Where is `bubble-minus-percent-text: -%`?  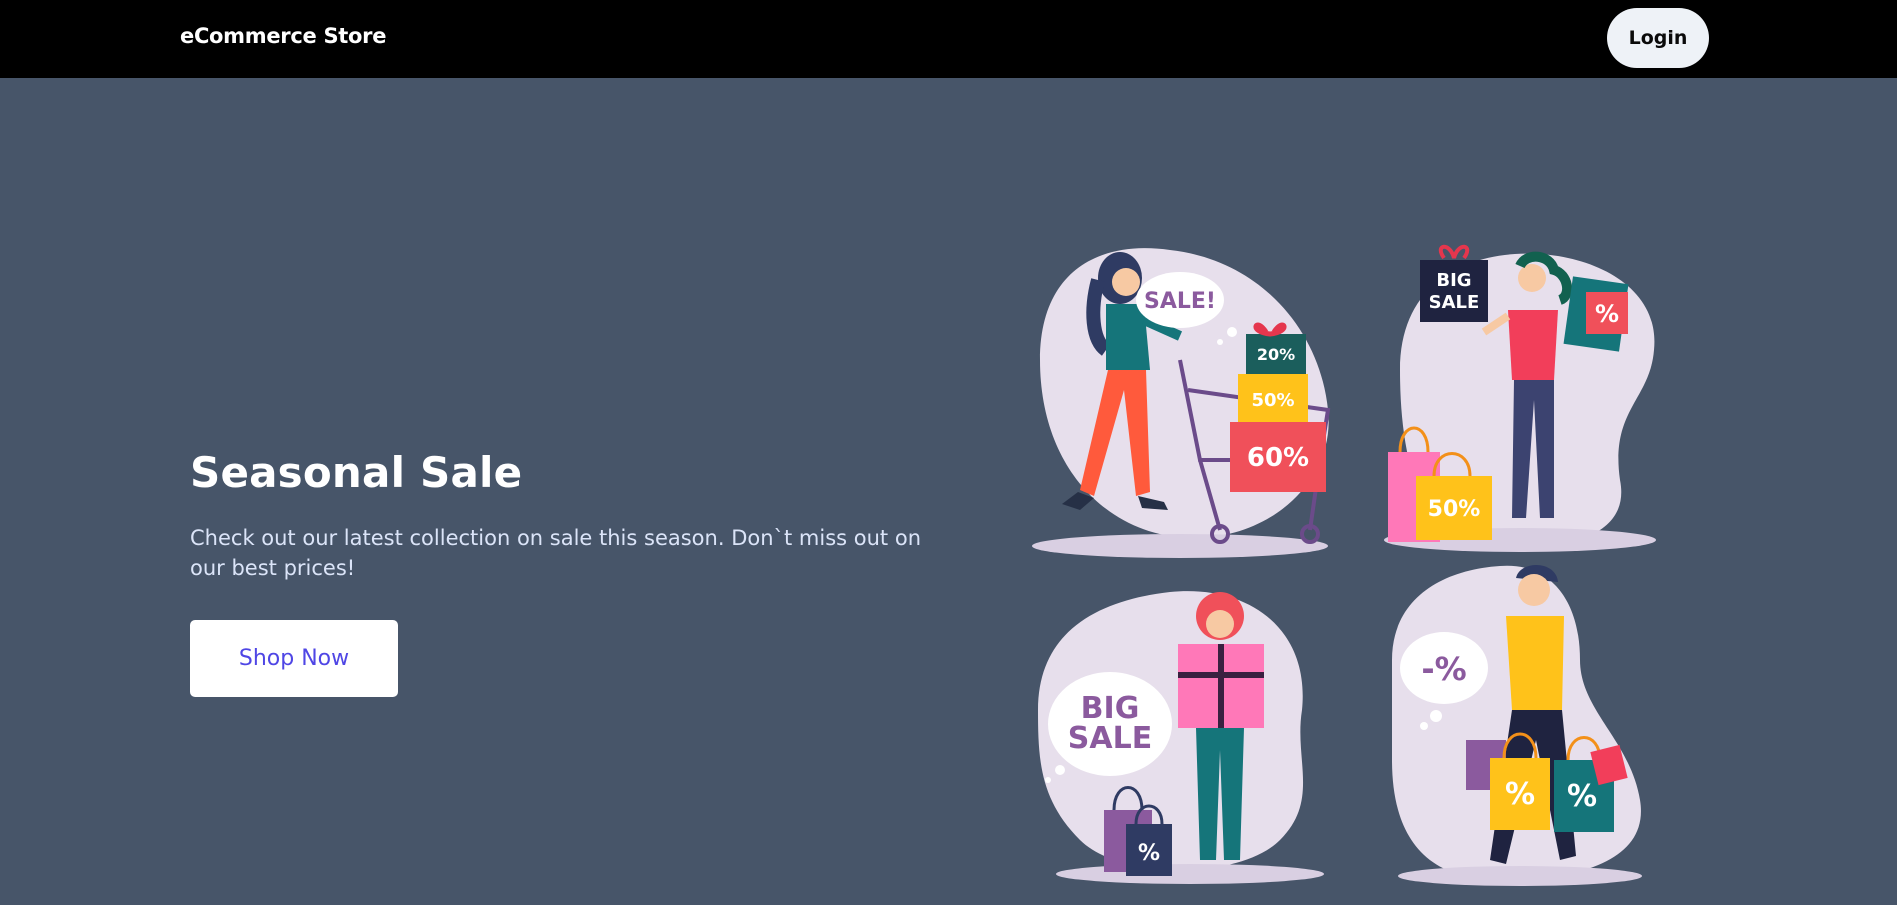 bubble-minus-percent-text: -% is located at coordinates (1443, 669).